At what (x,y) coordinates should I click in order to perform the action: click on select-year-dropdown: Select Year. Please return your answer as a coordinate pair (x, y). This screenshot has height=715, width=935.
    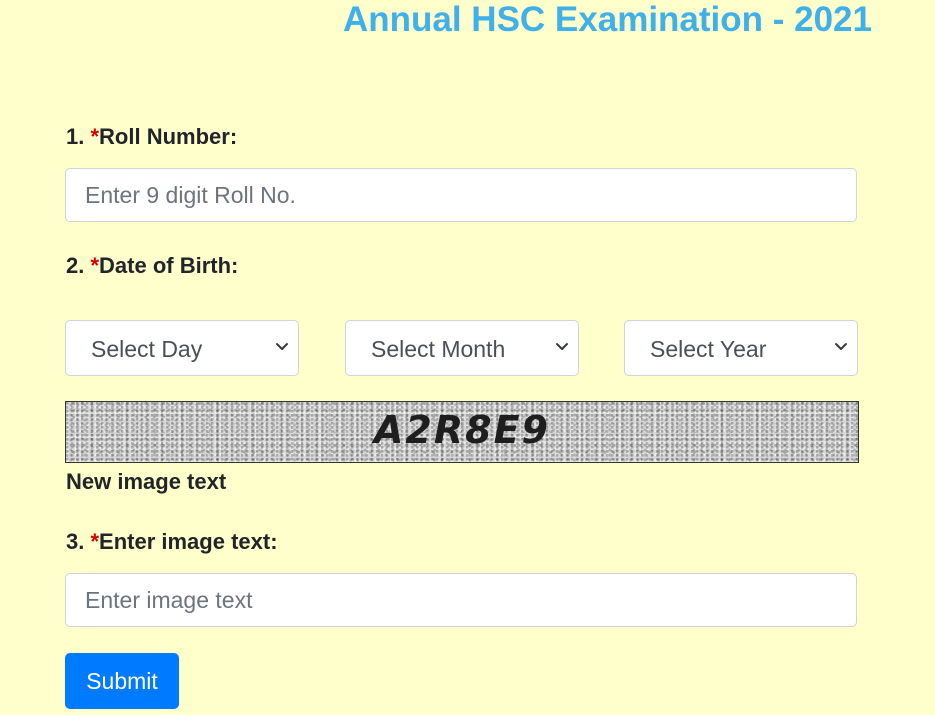
    Looking at the image, I should click on (741, 348).